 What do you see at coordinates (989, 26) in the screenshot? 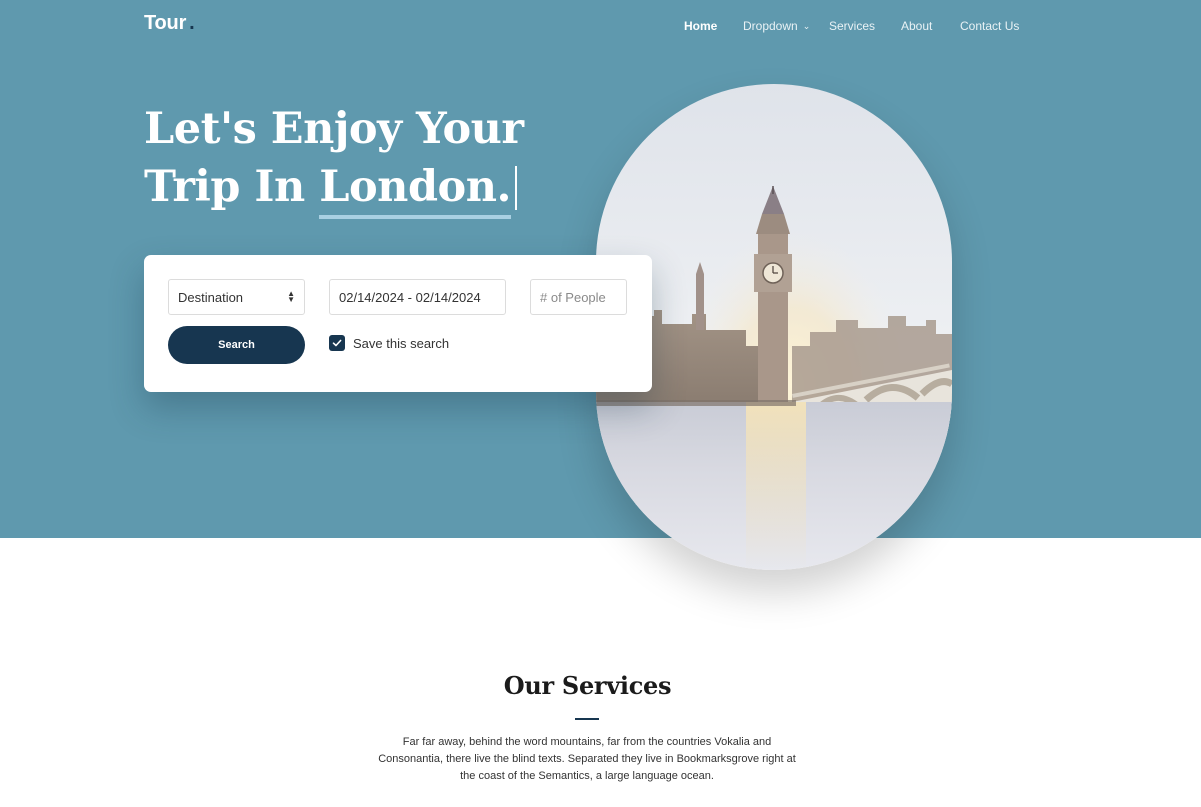
I see `nav-item-contact: Contact Us` at bounding box center [989, 26].